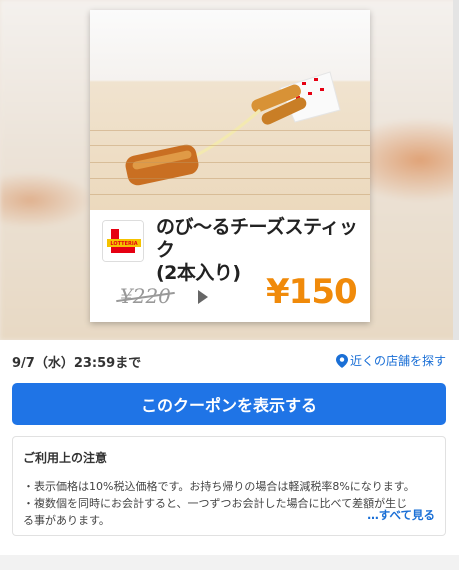  What do you see at coordinates (312, 292) in the screenshot?
I see `discount-price: ¥150` at bounding box center [312, 292].